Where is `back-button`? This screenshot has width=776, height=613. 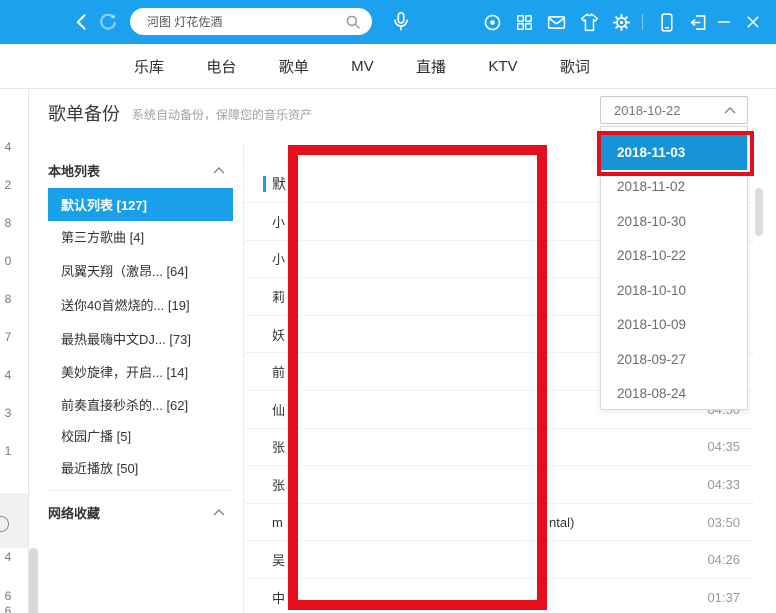 back-button is located at coordinates (82, 22).